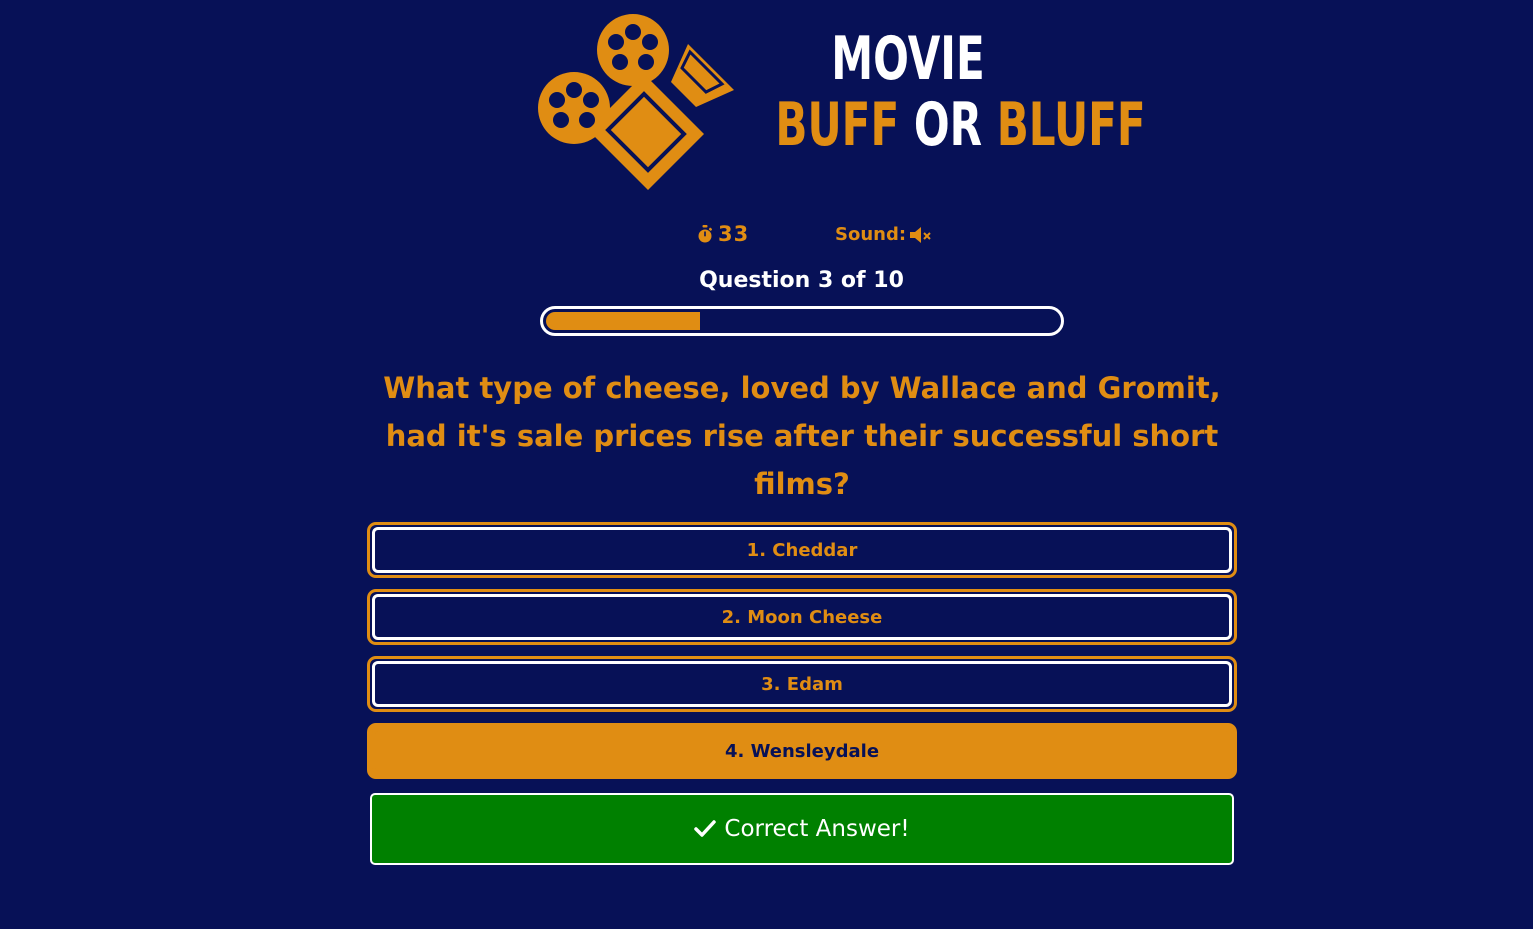 Image resolution: width=1533 pixels, height=929 pixels. I want to click on answer-button-3: 3. Edam, so click(802, 684).